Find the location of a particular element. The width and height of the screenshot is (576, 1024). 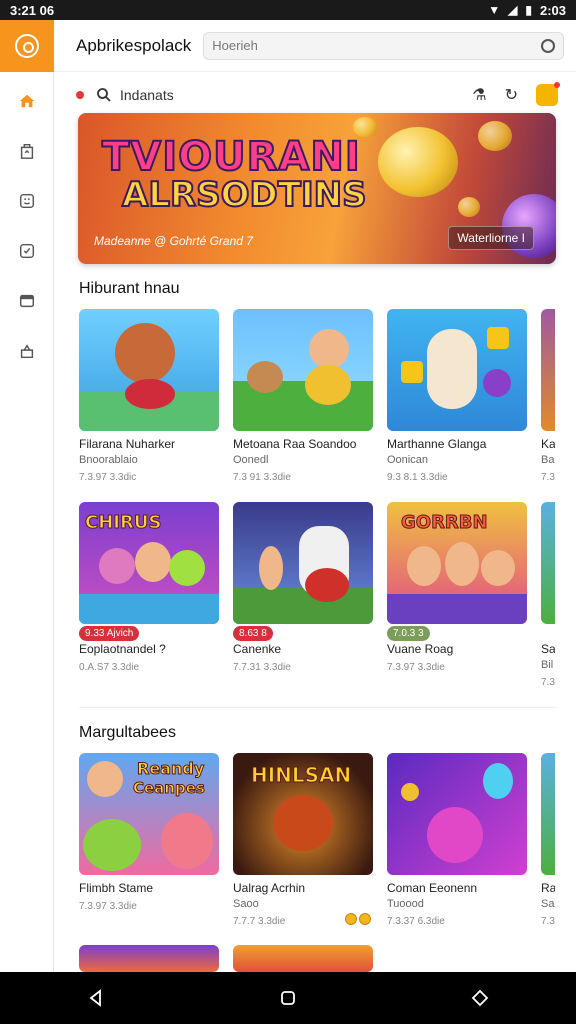

home-icon is located at coordinates (27, 101).